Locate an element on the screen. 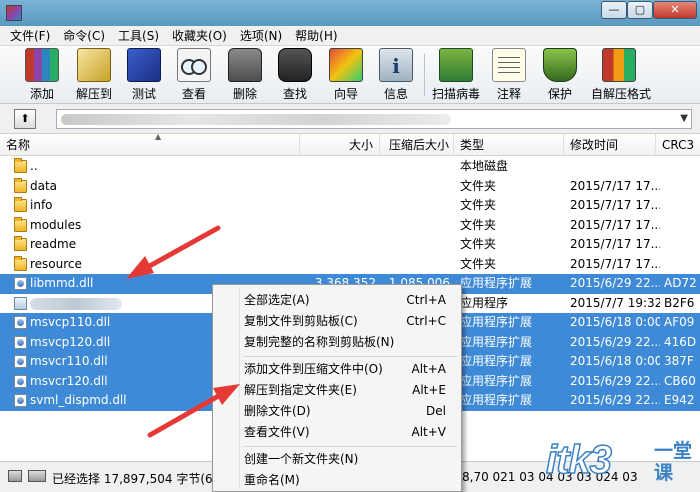  file-name: readme is located at coordinates (53, 244).